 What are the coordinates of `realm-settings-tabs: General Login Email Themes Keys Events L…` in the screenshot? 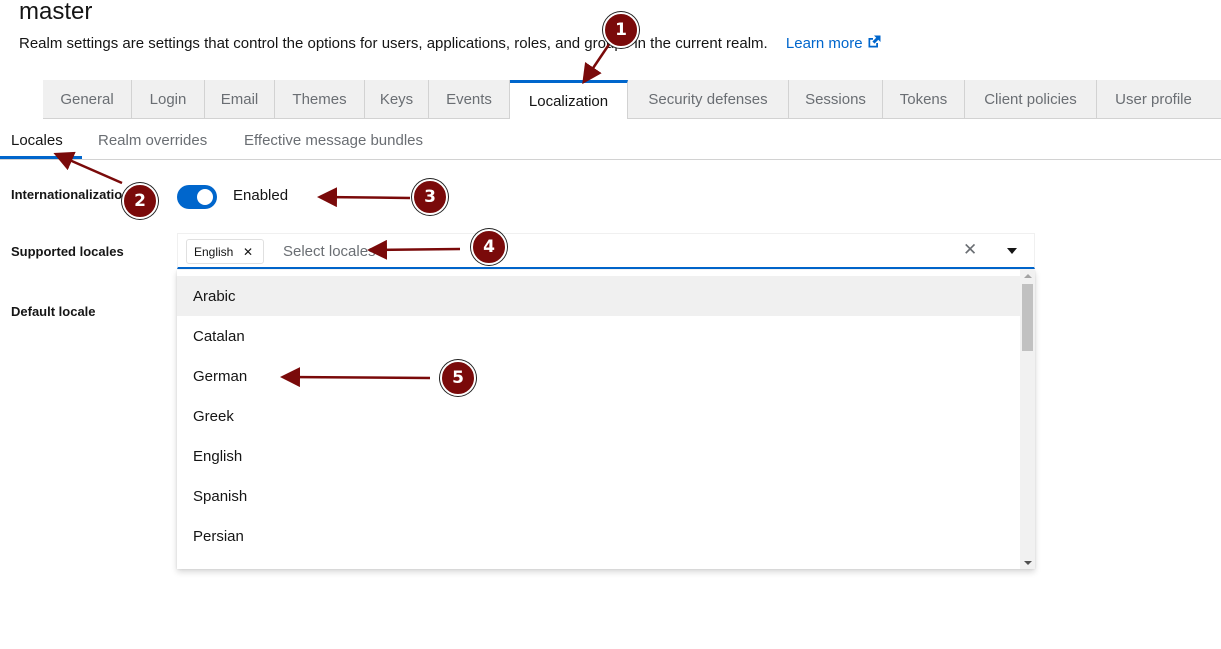 It's located at (627, 99).